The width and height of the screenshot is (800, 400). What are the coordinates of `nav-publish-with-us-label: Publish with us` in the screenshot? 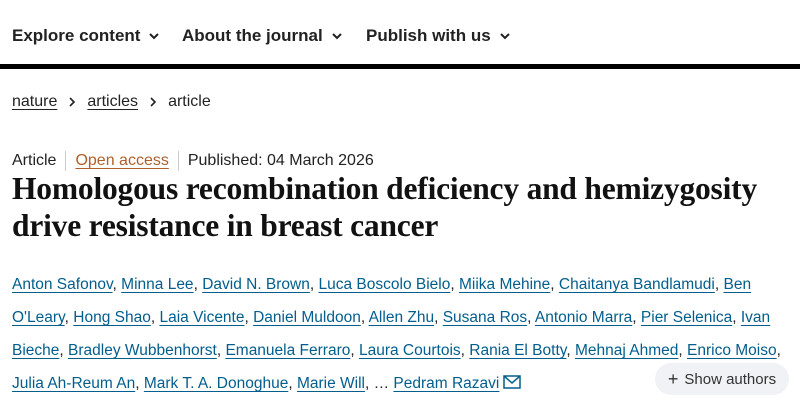 It's located at (428, 35).